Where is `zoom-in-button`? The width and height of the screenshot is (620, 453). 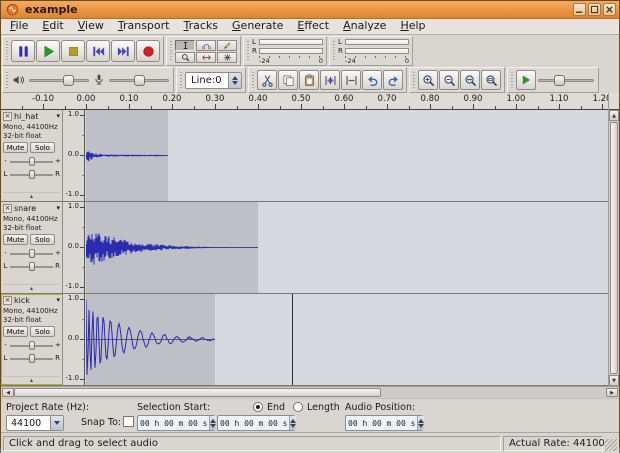
zoom-in-button is located at coordinates (428, 80).